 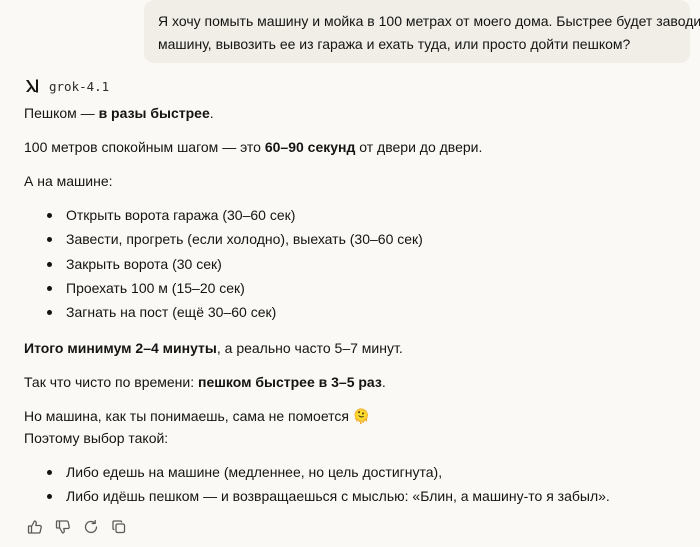 What do you see at coordinates (68, 181) in the screenshot?
I see `answer-paragraph: А на машине:` at bounding box center [68, 181].